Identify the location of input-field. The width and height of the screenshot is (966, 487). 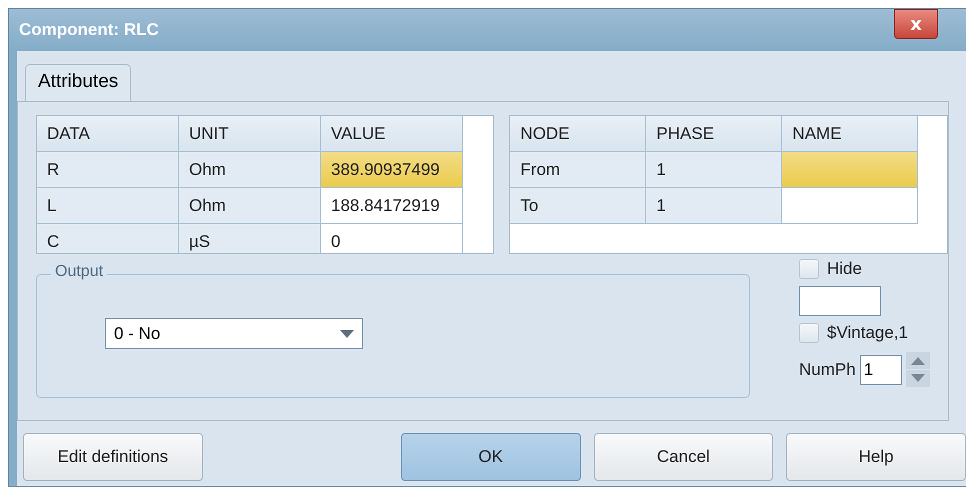
(840, 301).